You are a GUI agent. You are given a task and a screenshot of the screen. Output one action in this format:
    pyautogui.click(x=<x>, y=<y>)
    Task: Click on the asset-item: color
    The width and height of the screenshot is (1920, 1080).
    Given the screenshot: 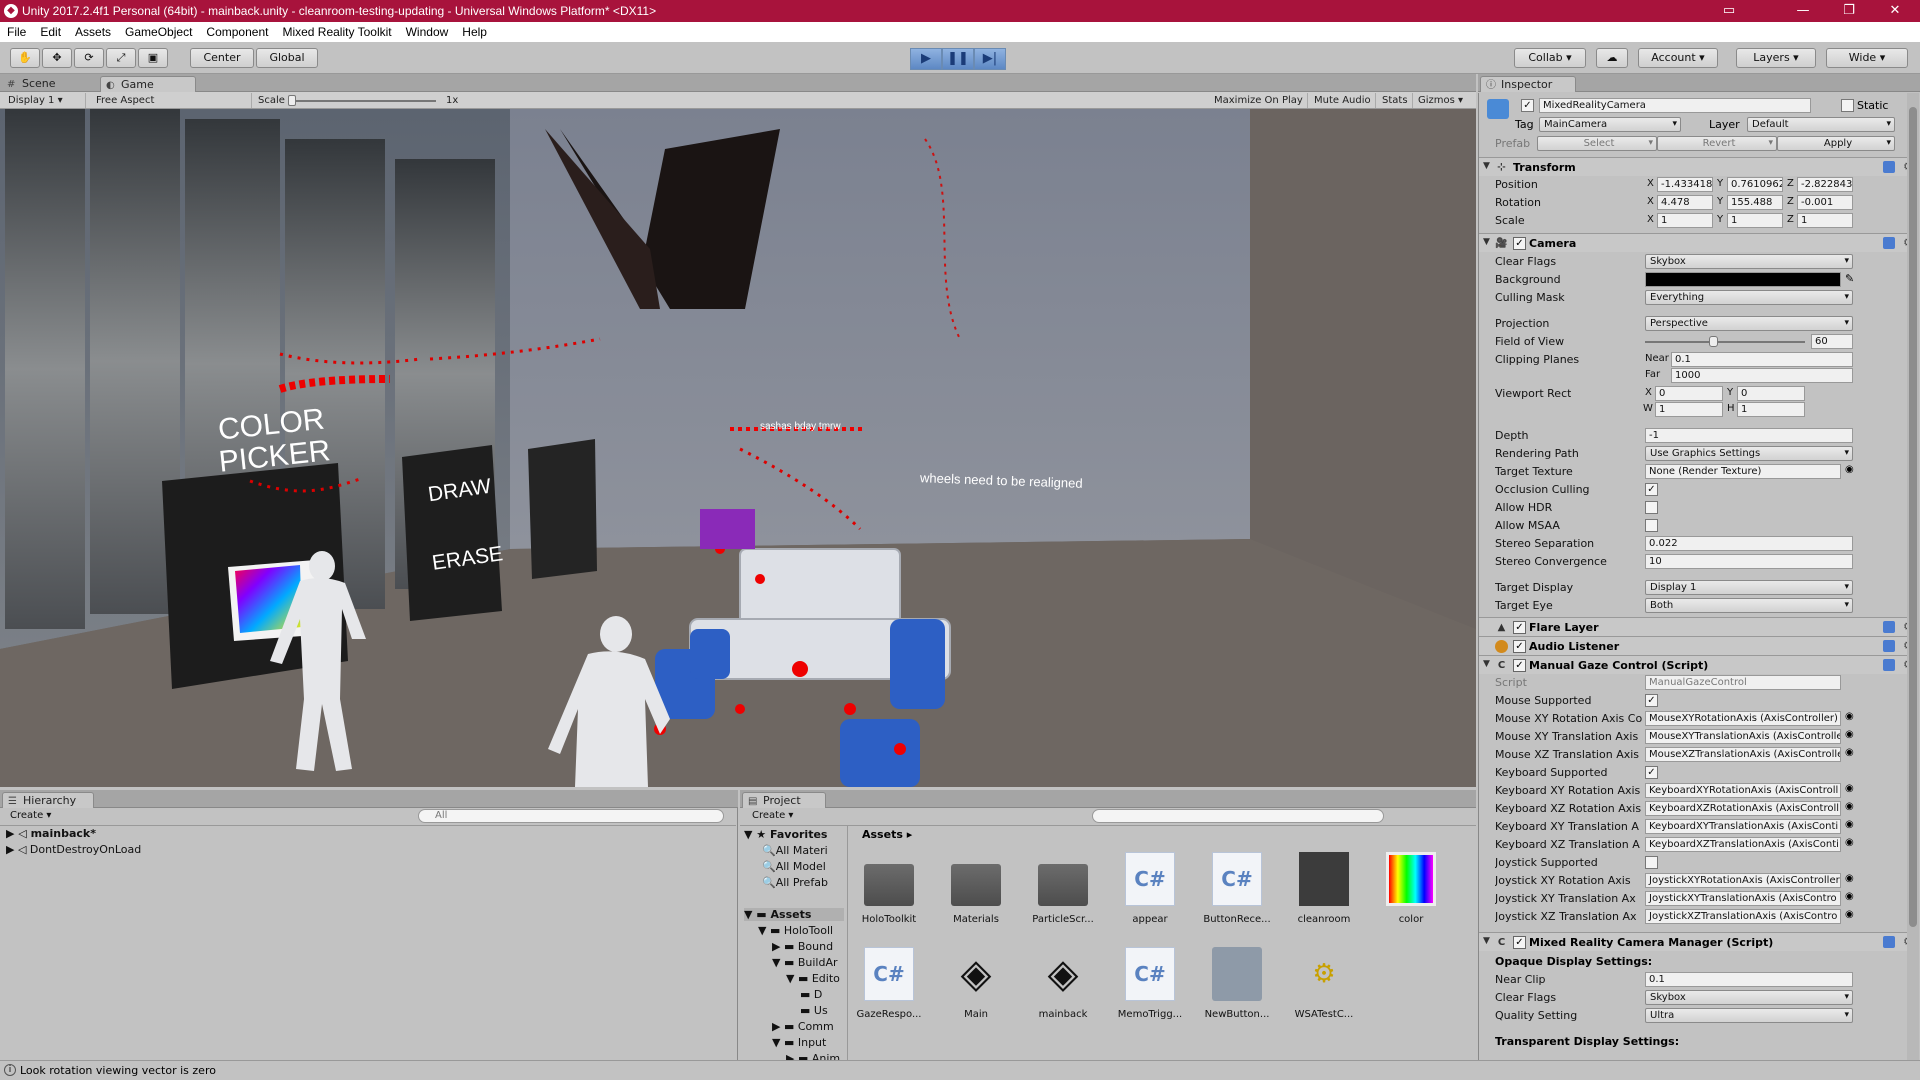 What is the action you would take?
    pyautogui.click(x=1411, y=897)
    